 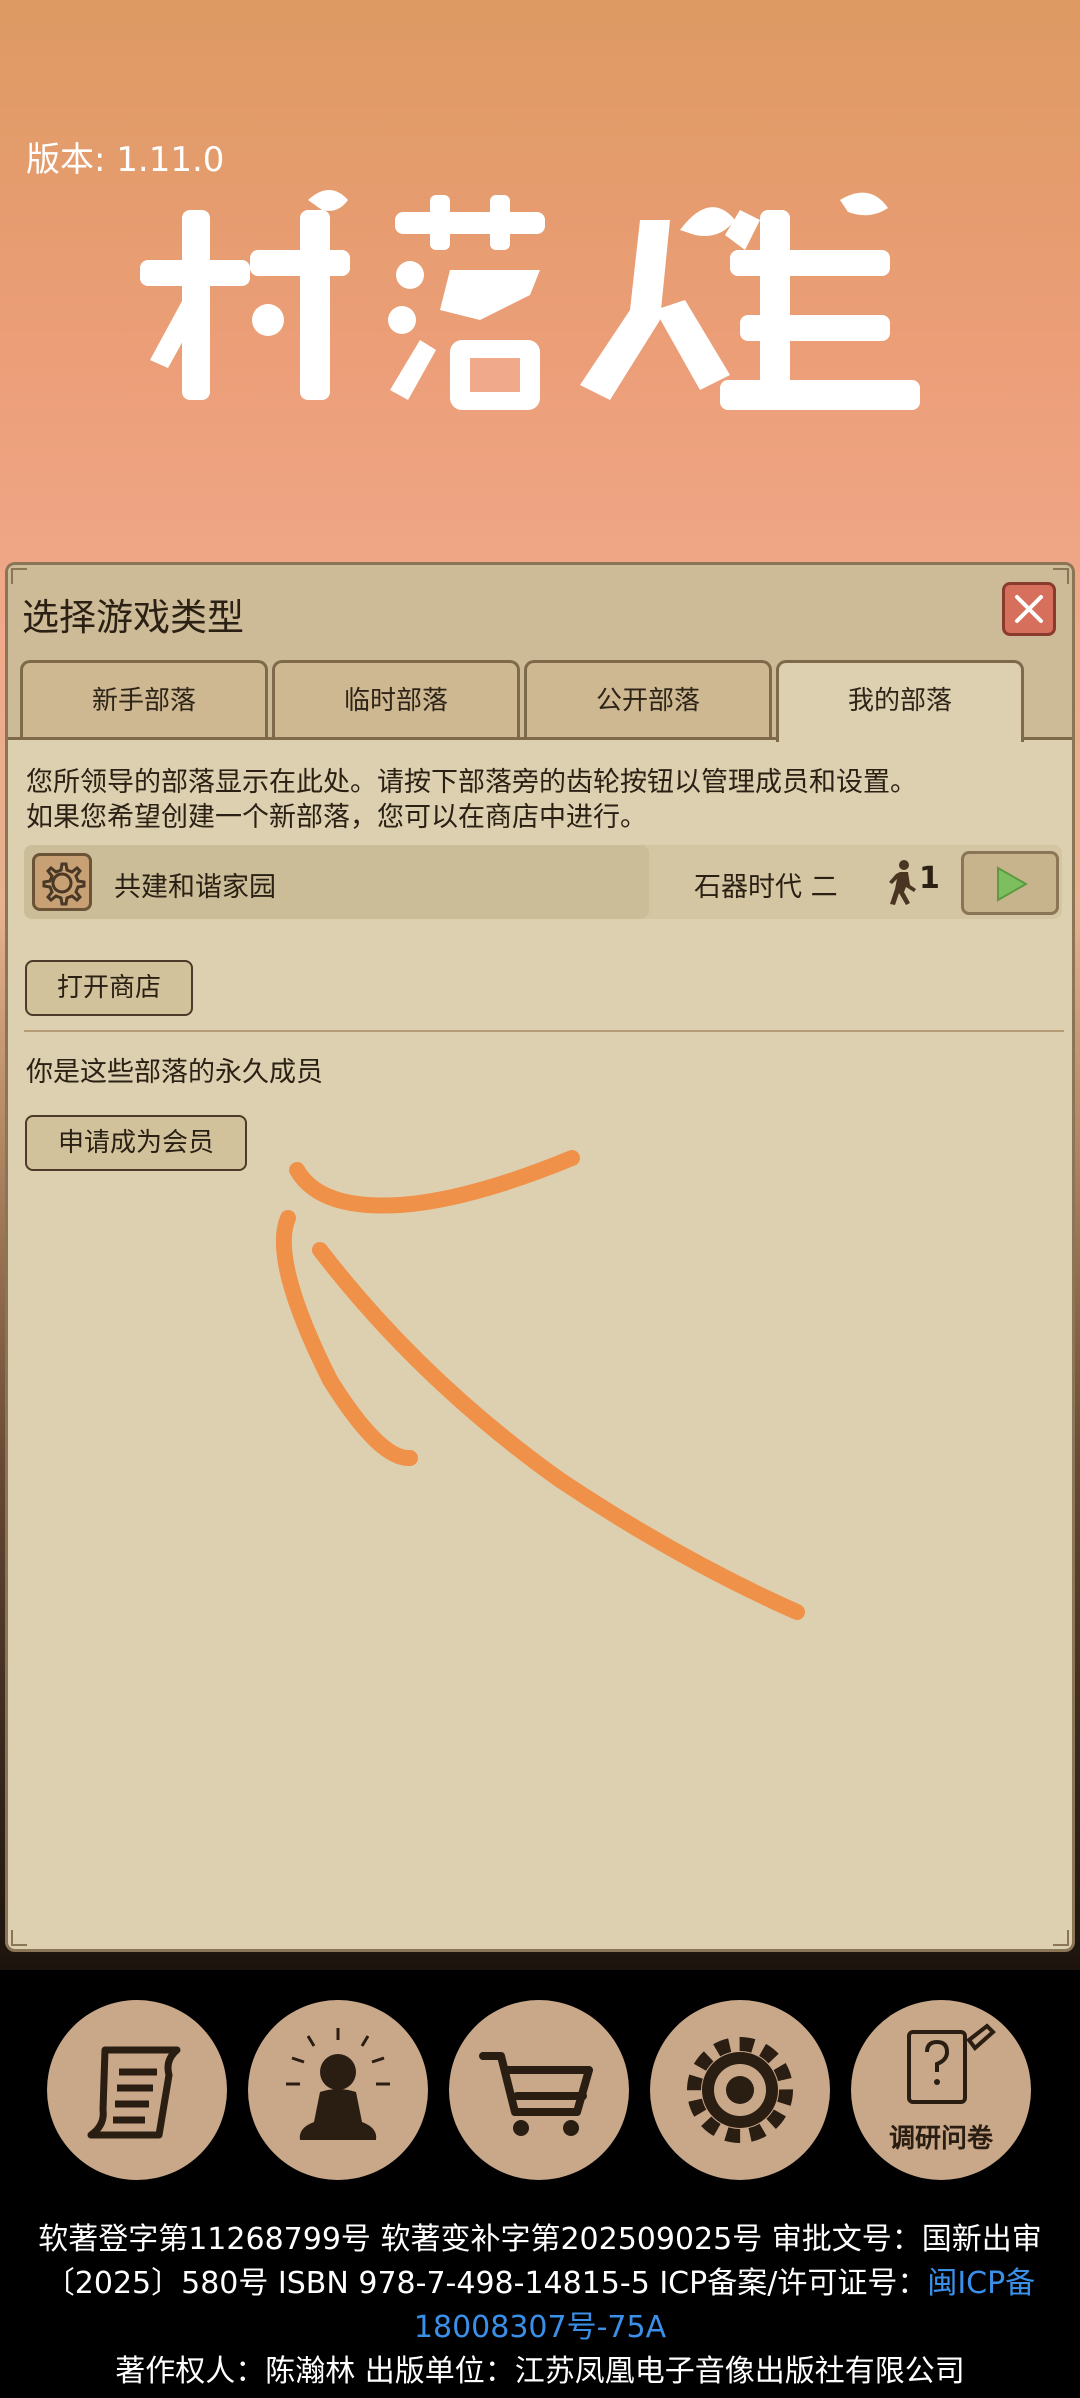 What do you see at coordinates (981, 2283) in the screenshot?
I see `icp-link: 闽ICP备` at bounding box center [981, 2283].